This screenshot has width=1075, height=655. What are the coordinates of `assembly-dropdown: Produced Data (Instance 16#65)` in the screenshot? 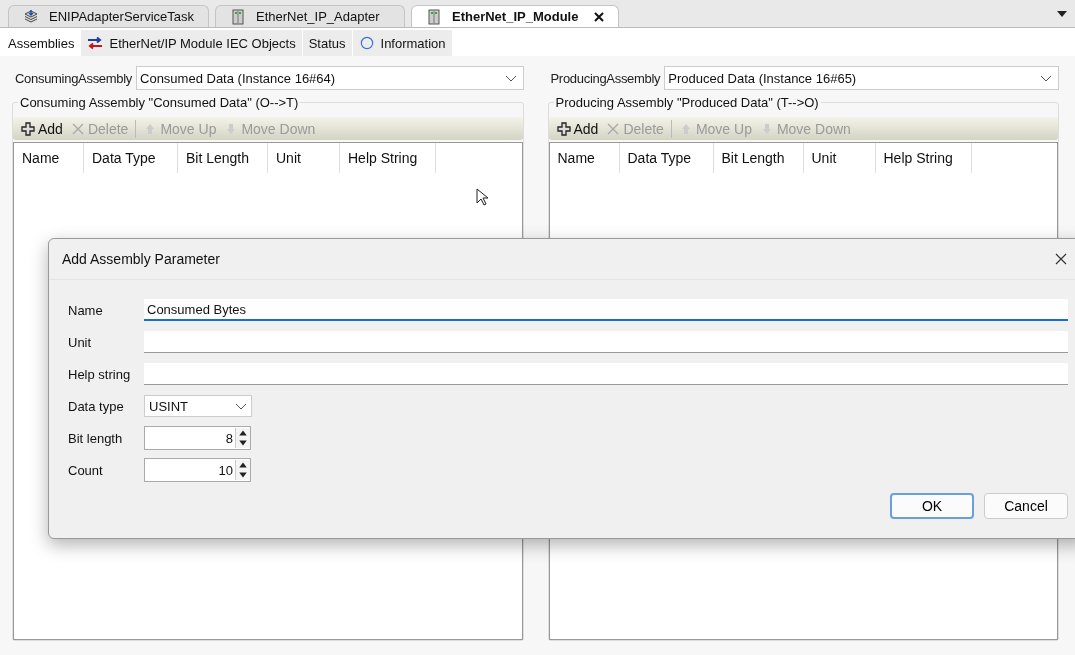 It's located at (861, 78).